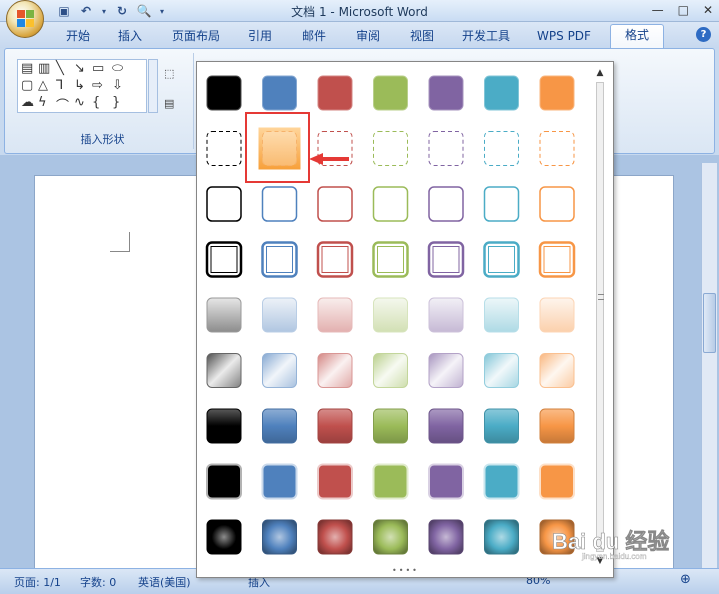 The image size is (719, 594). I want to click on style-swatch-r8-c1, so click(279, 537).